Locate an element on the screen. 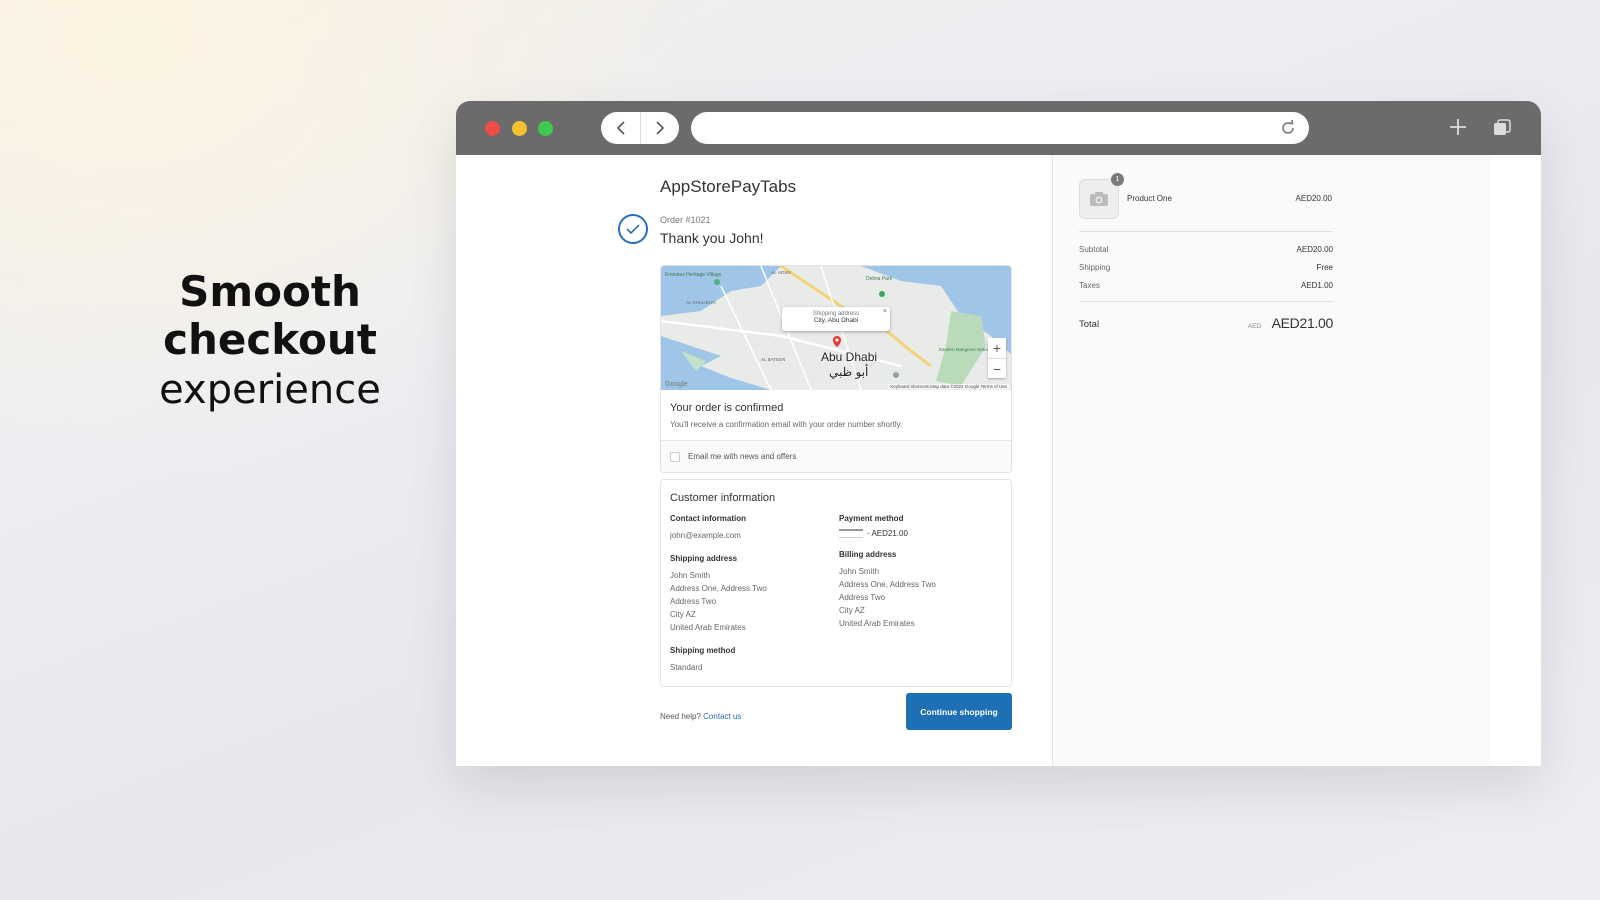  help-text: Need help? Contact us is located at coordinates (700, 716).